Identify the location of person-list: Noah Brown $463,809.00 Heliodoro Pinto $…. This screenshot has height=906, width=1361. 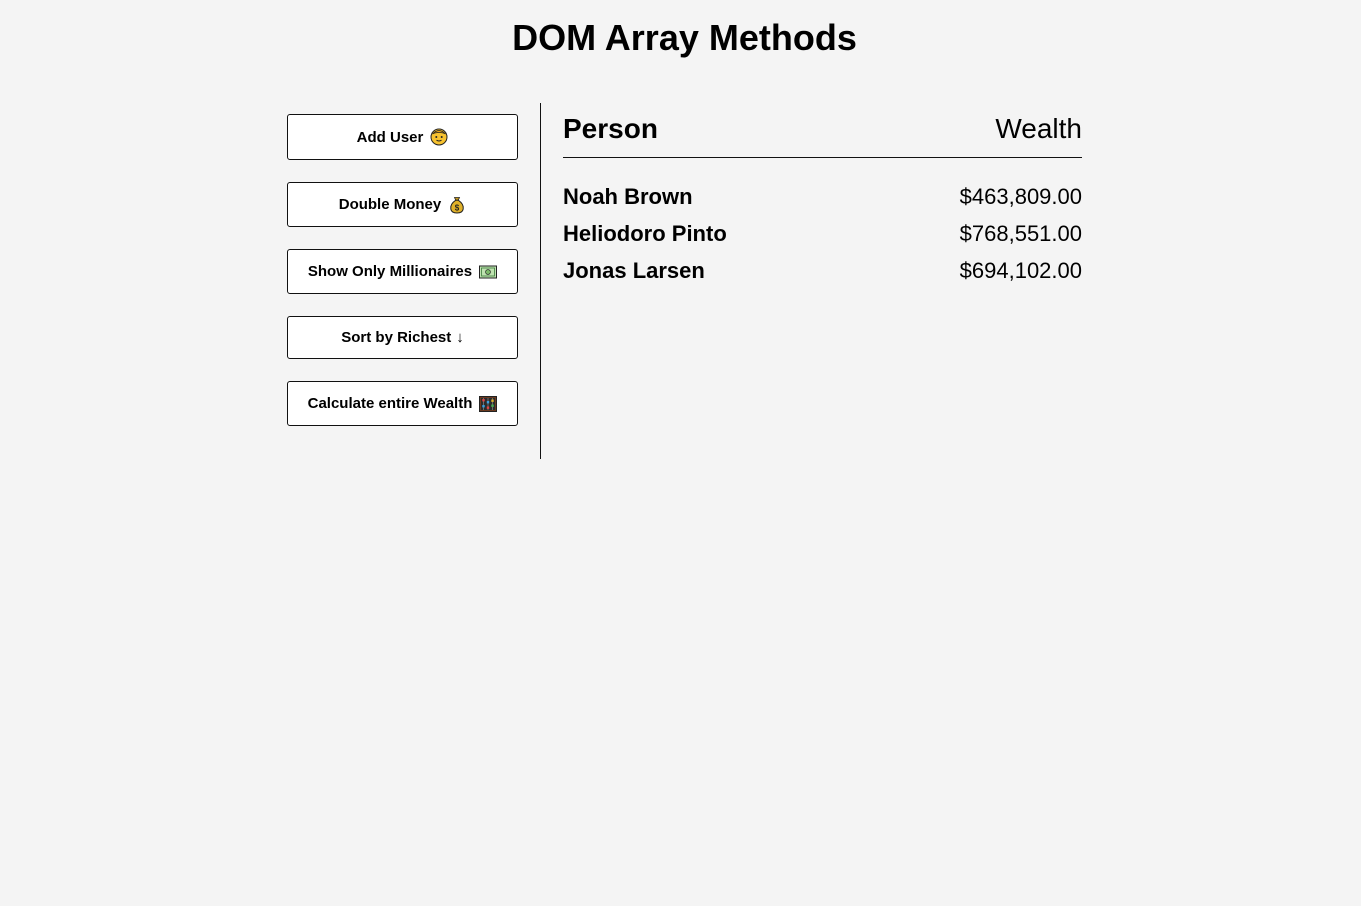
(822, 233).